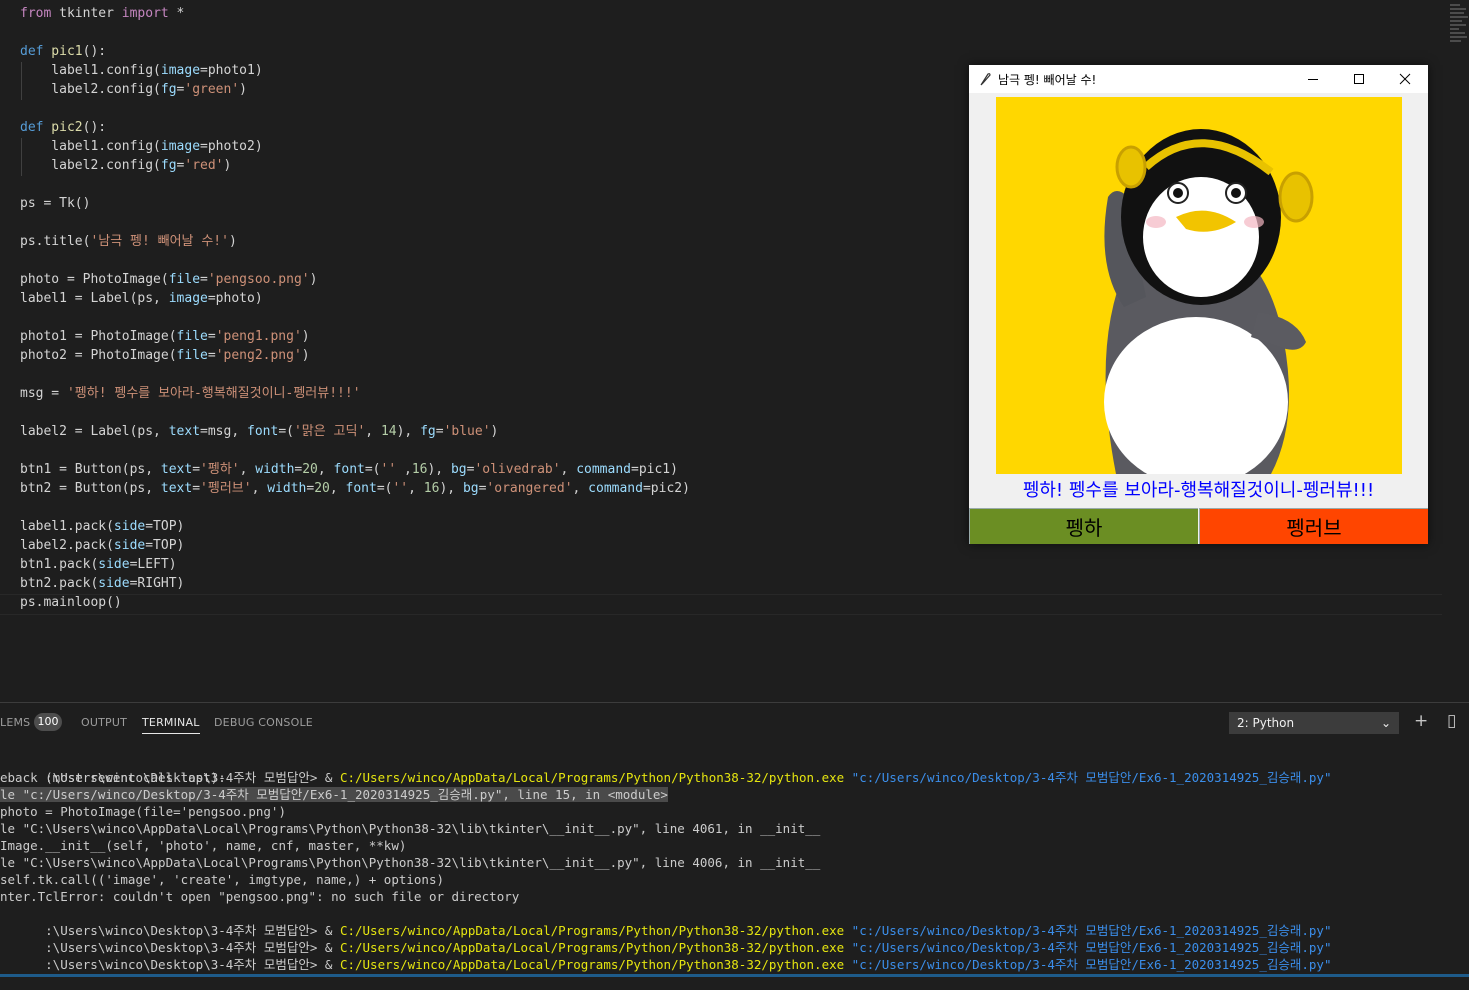 Image resolution: width=1469 pixels, height=990 pixels. What do you see at coordinates (90, 89) in the screenshot?
I see `code-token: label2.config(` at bounding box center [90, 89].